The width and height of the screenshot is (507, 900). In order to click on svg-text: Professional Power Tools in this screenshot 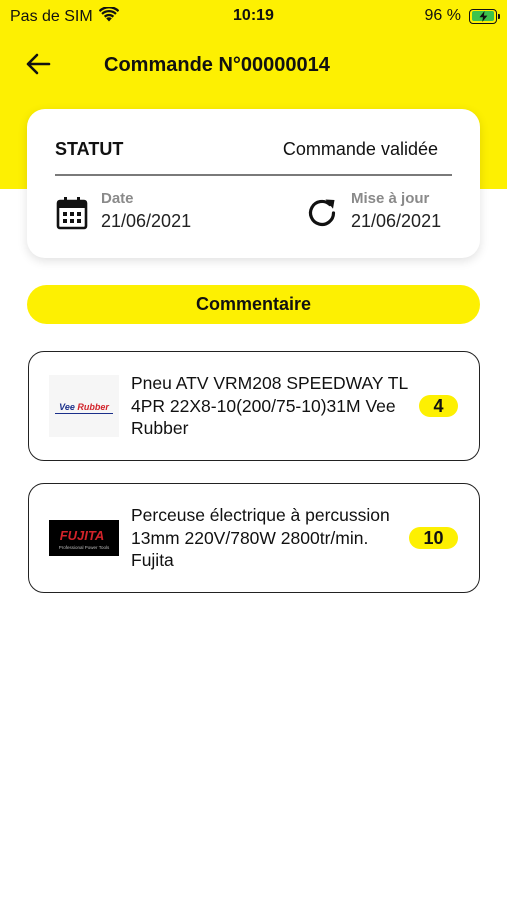, I will do `click(84, 547)`.